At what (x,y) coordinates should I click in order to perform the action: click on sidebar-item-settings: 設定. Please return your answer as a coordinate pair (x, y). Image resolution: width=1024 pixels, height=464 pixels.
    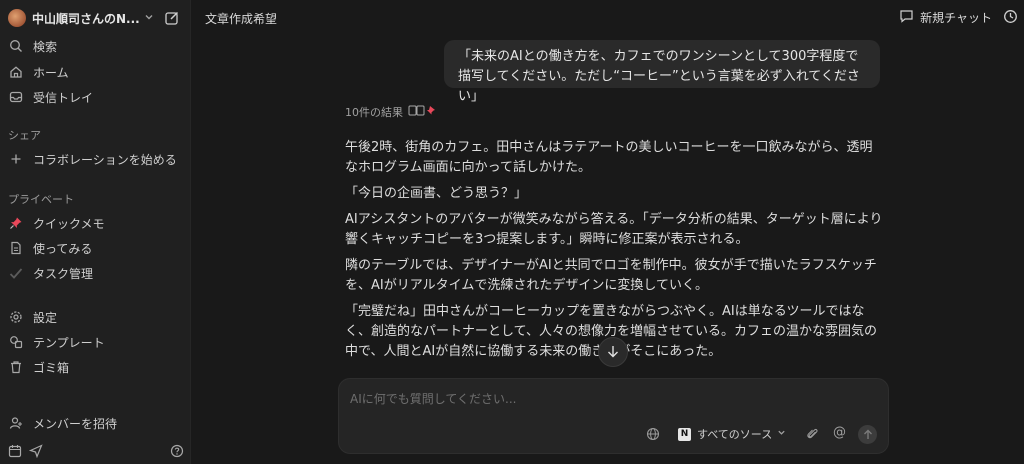
    Looking at the image, I should click on (96, 317).